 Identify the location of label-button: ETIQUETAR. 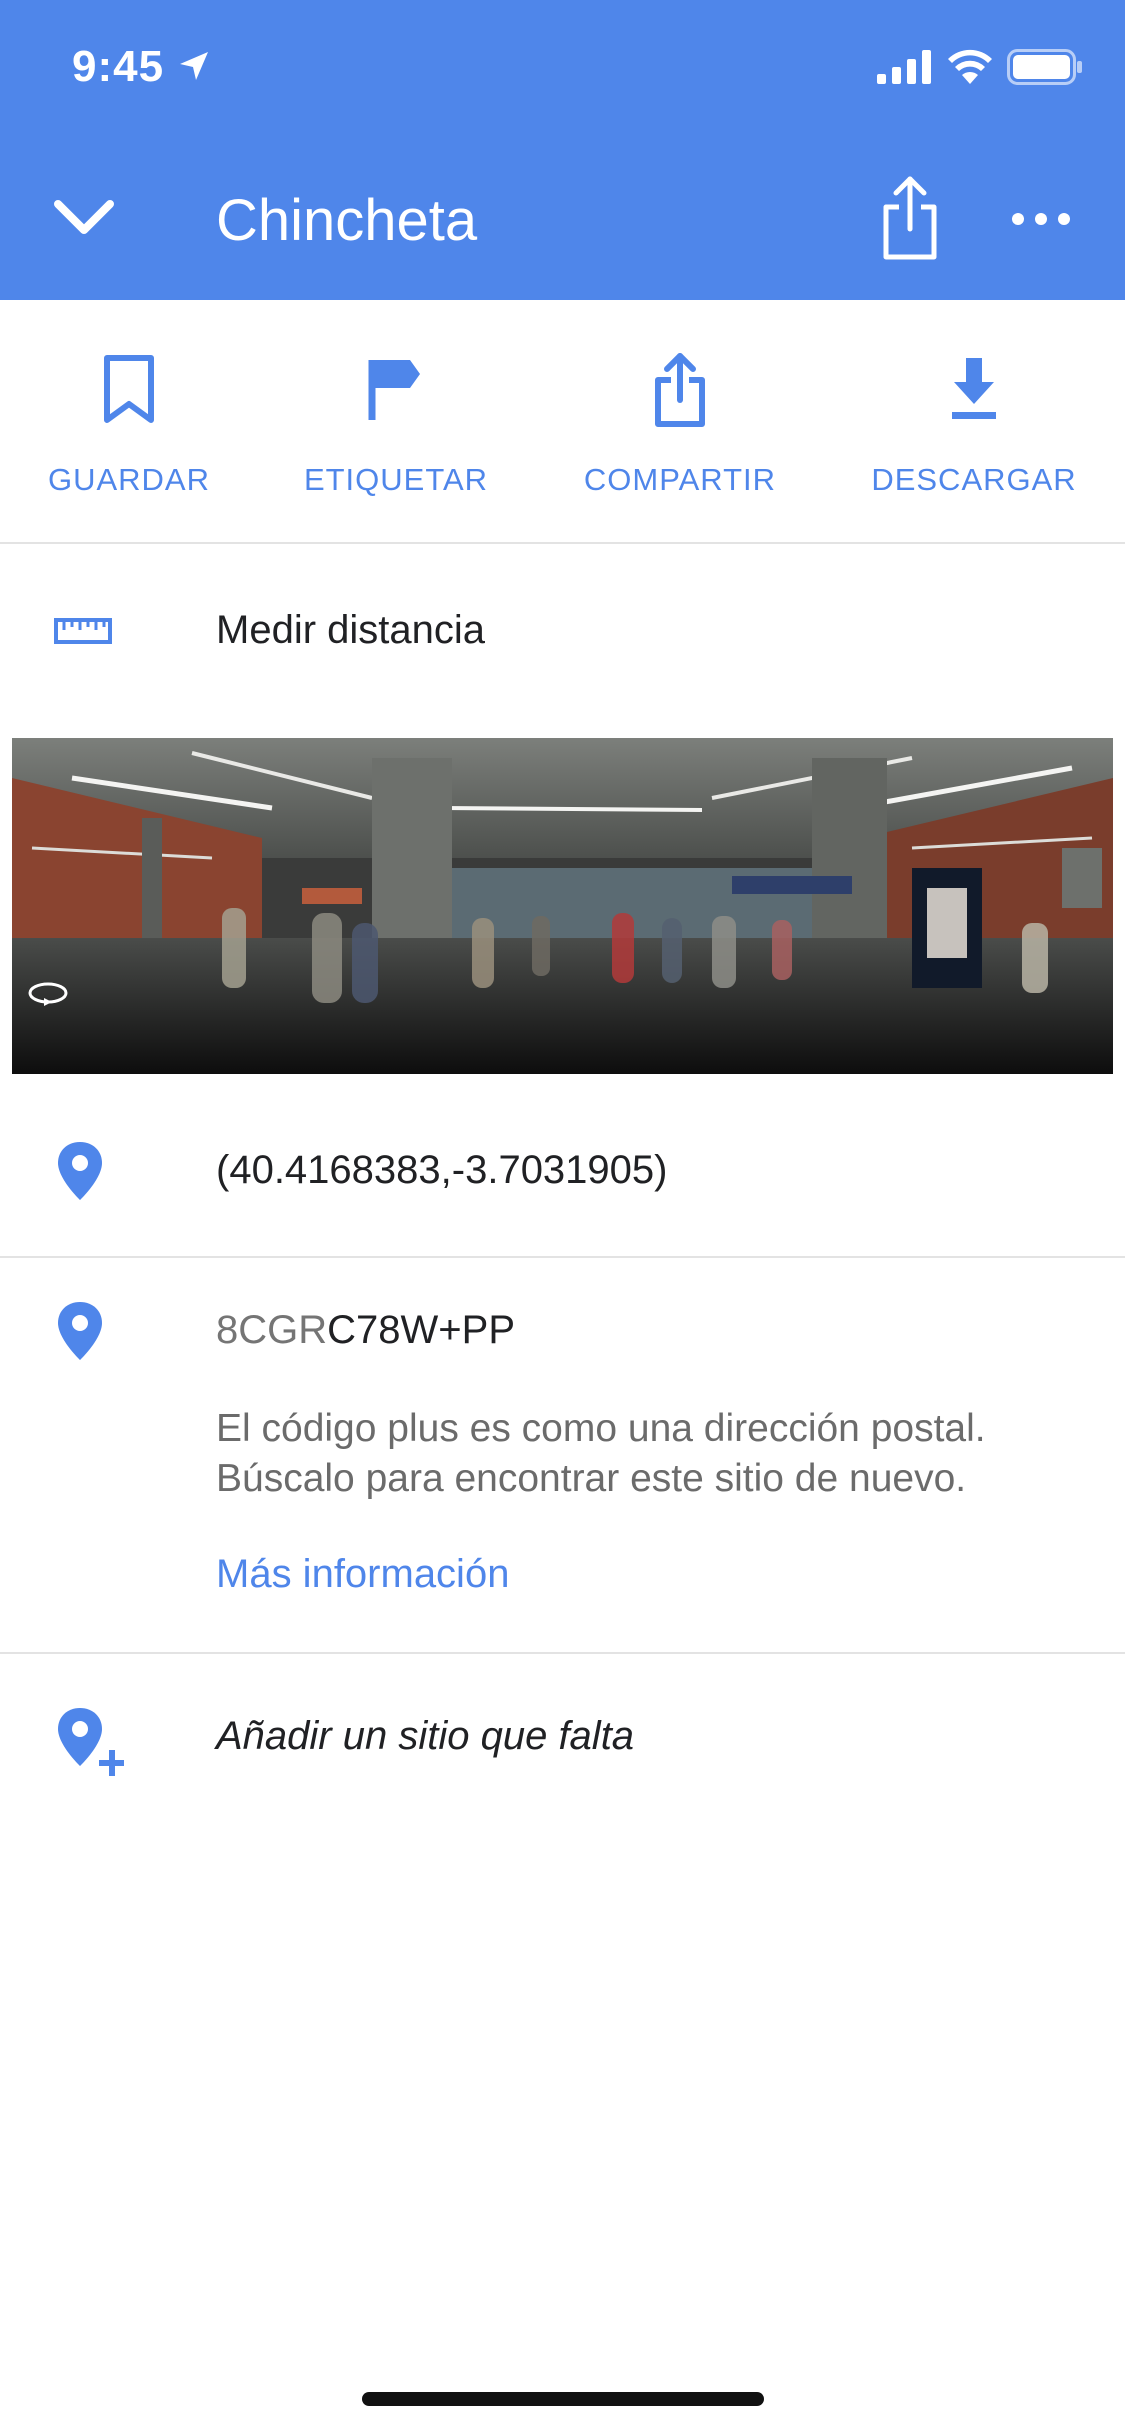
(396, 430).